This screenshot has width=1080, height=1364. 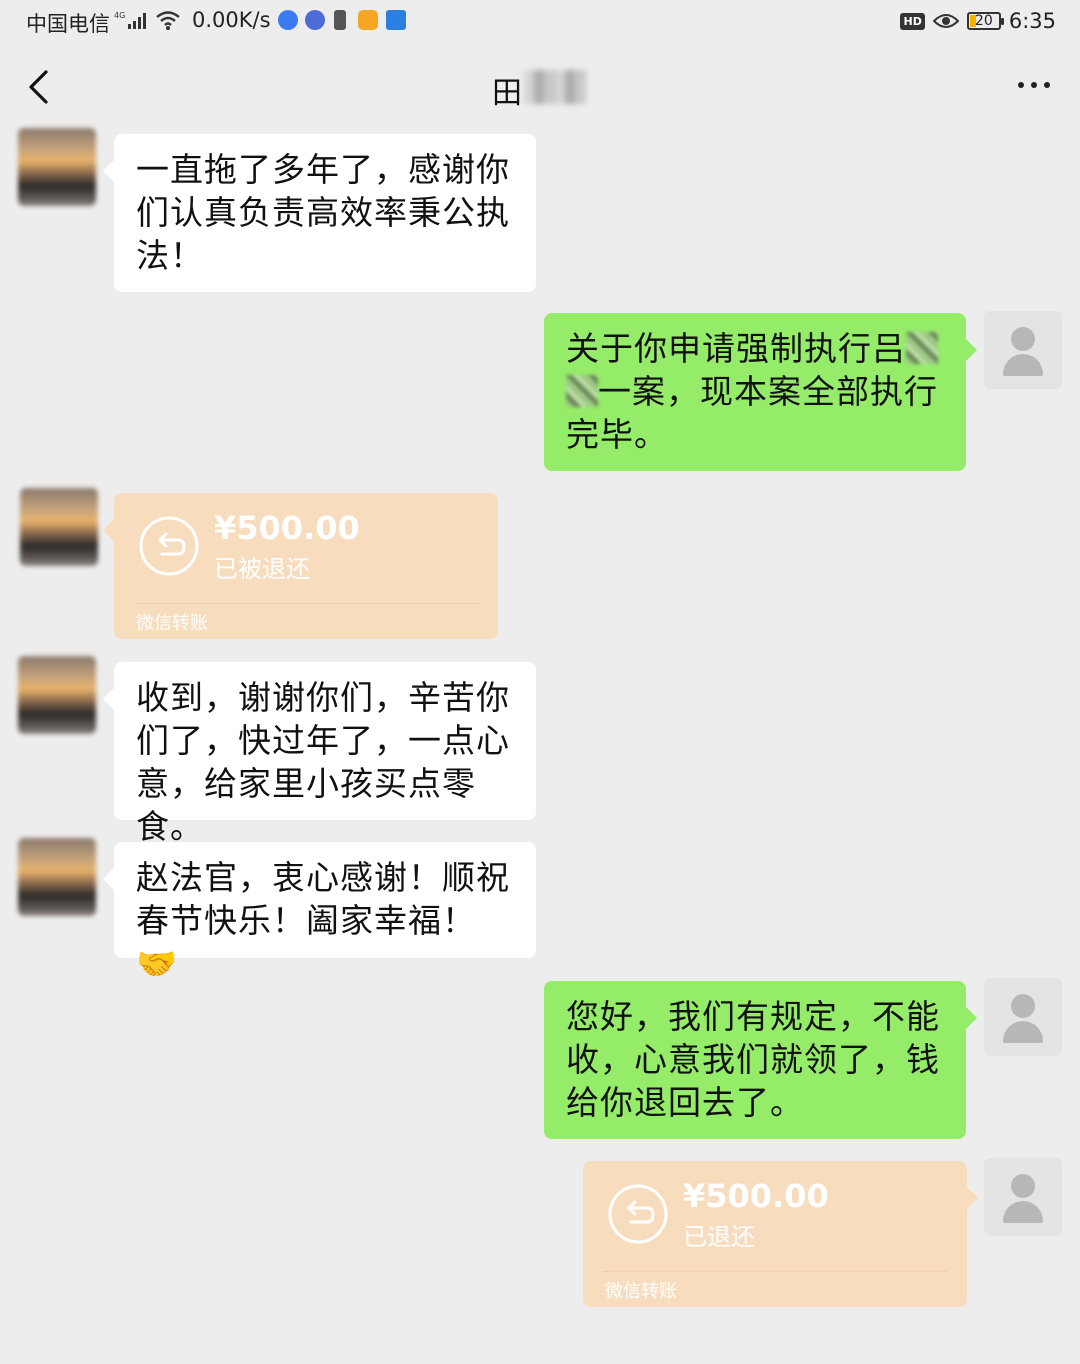 I want to click on message-text-part-2: 一案，现本案全部执行完毕。, so click(x=752, y=413).